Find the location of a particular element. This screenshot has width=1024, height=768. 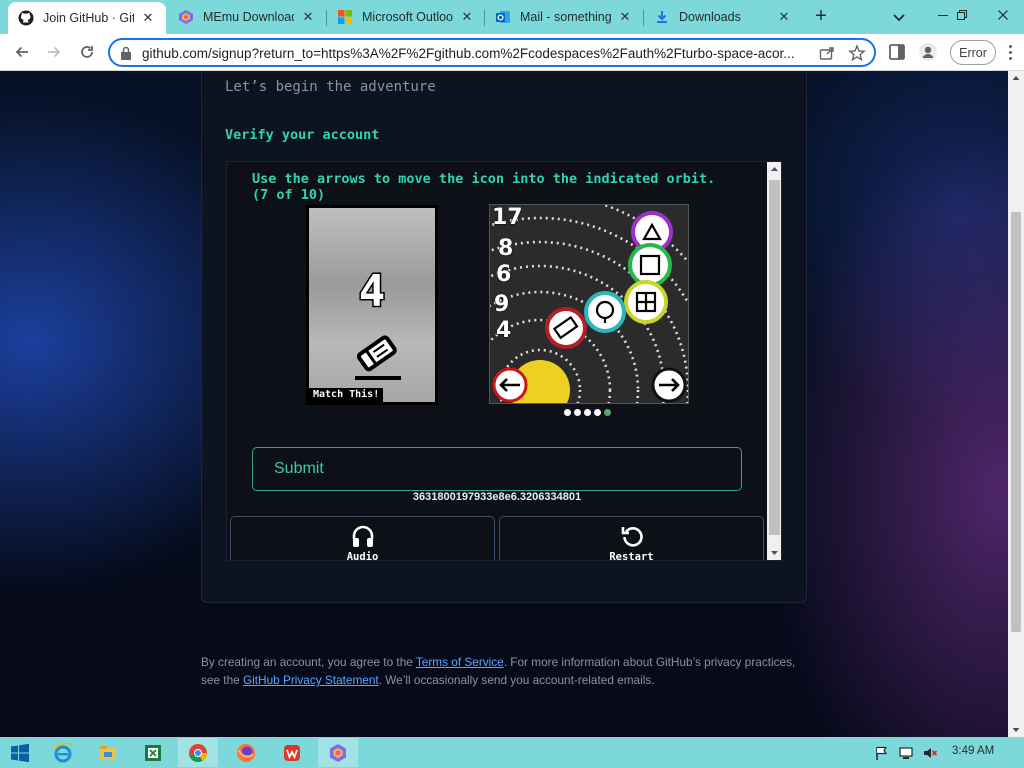

file-explorer-icon is located at coordinates (108, 752).